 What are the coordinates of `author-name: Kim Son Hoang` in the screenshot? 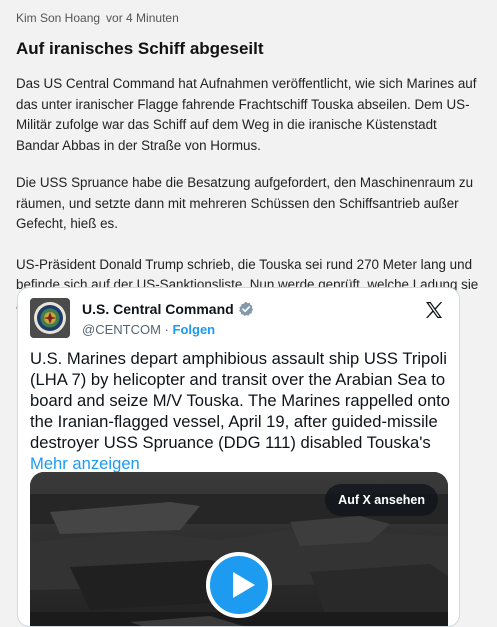 It's located at (58, 18).